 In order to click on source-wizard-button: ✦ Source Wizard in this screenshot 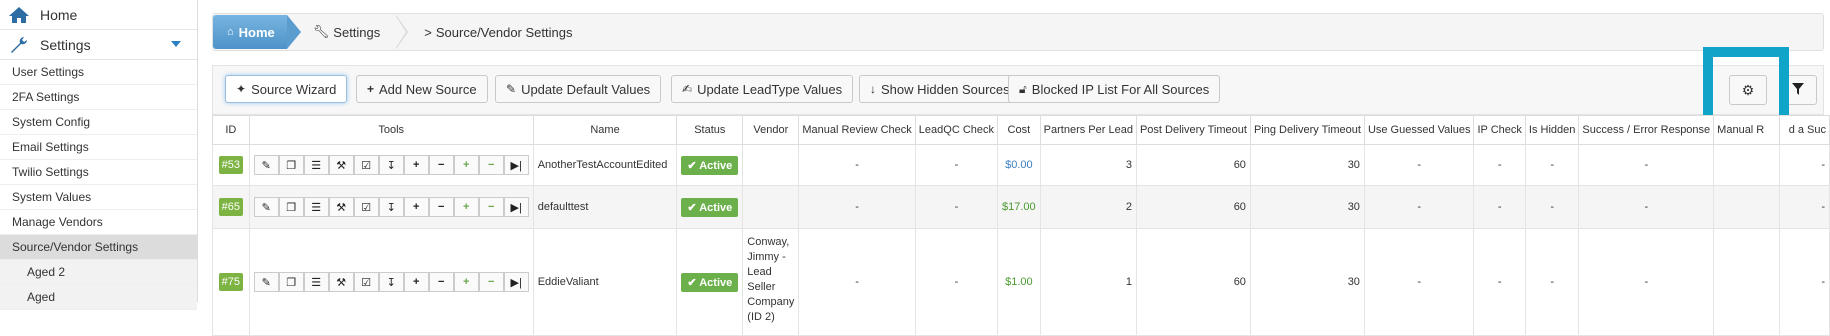, I will do `click(286, 89)`.